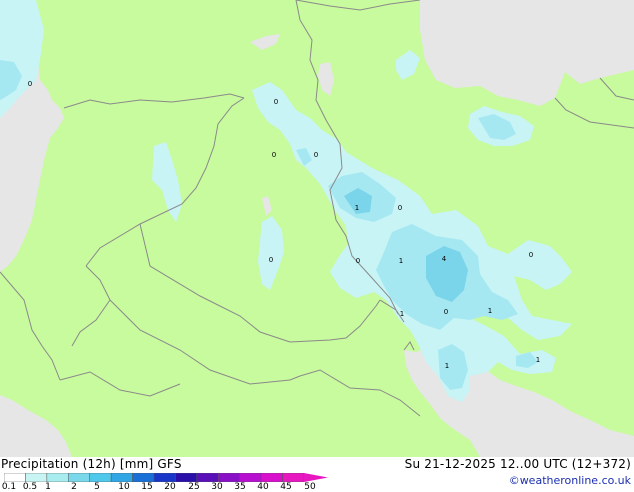 This screenshot has width=634, height=492. Describe the element at coordinates (48, 487) in the screenshot. I see `legend-tick-label: 1` at that location.